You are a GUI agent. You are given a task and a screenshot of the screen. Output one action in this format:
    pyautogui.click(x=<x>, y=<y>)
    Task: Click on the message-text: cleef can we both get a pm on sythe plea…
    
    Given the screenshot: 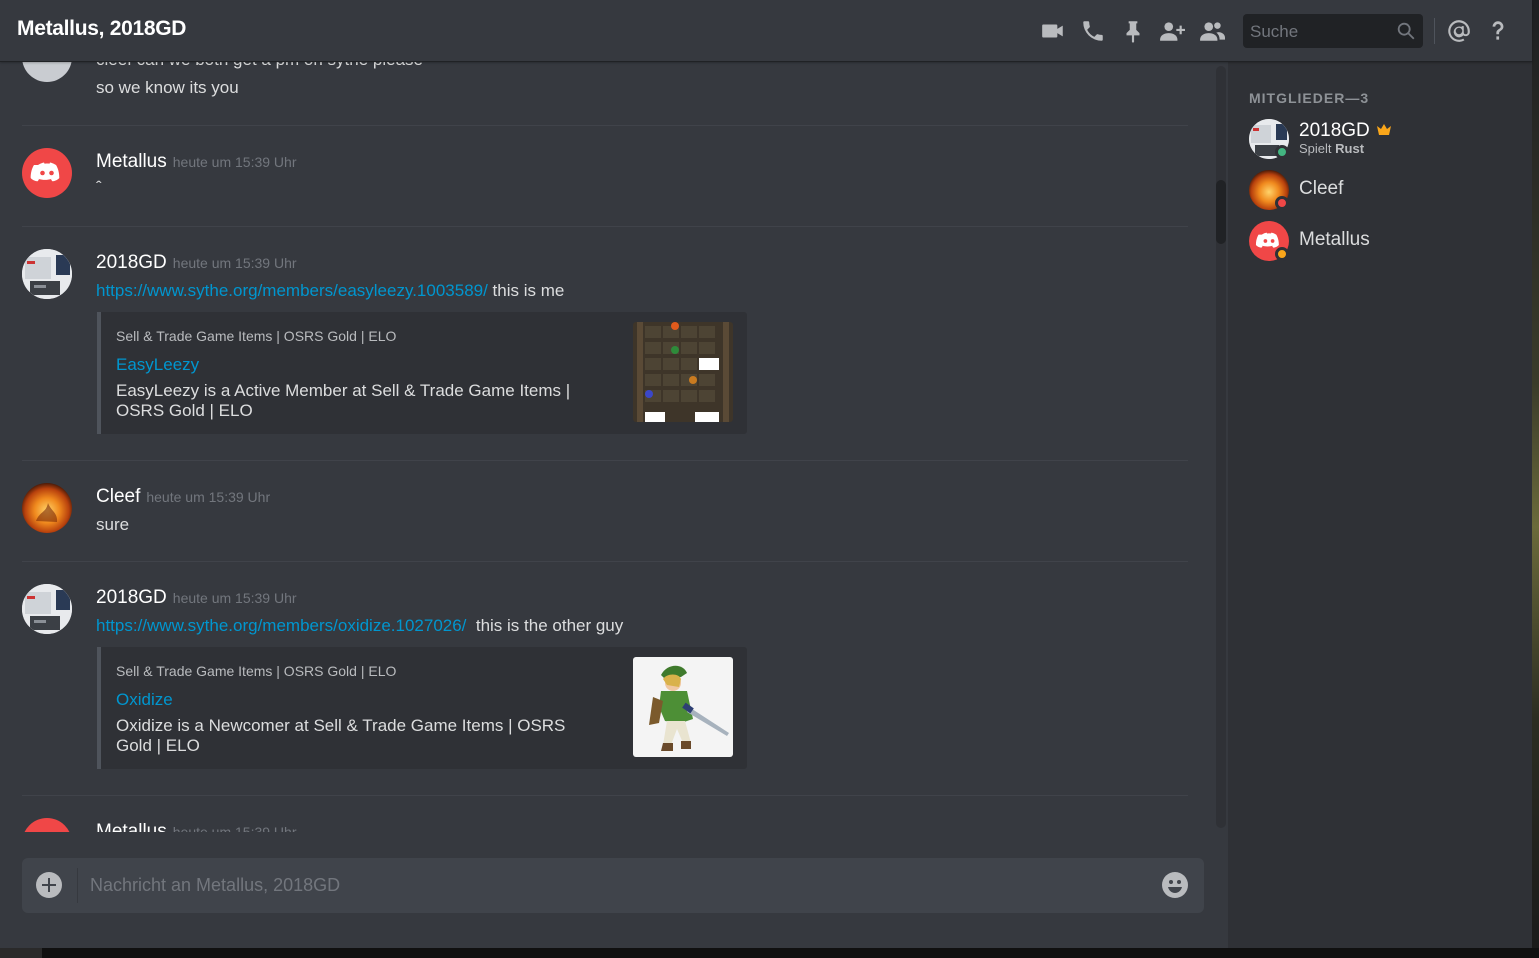 What is the action you would take?
    pyautogui.click(x=259, y=66)
    